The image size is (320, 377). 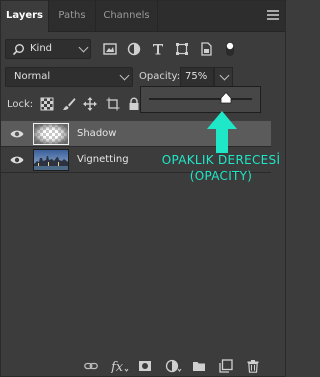 What do you see at coordinates (20, 104) in the screenshot?
I see `lock-label: Lock:` at bounding box center [20, 104].